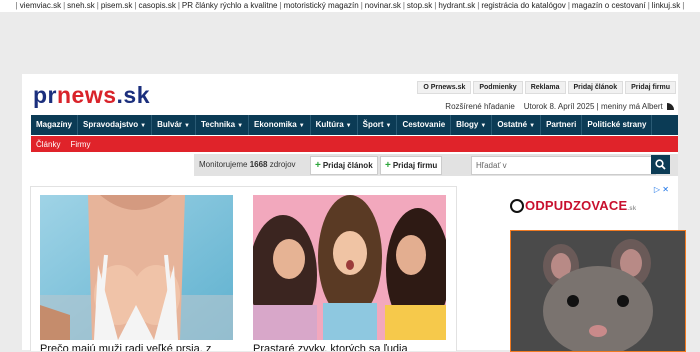 Image resolution: width=700 pixels, height=352 pixels. Describe the element at coordinates (48, 144) in the screenshot. I see `sub-nav-articles: Články` at that location.